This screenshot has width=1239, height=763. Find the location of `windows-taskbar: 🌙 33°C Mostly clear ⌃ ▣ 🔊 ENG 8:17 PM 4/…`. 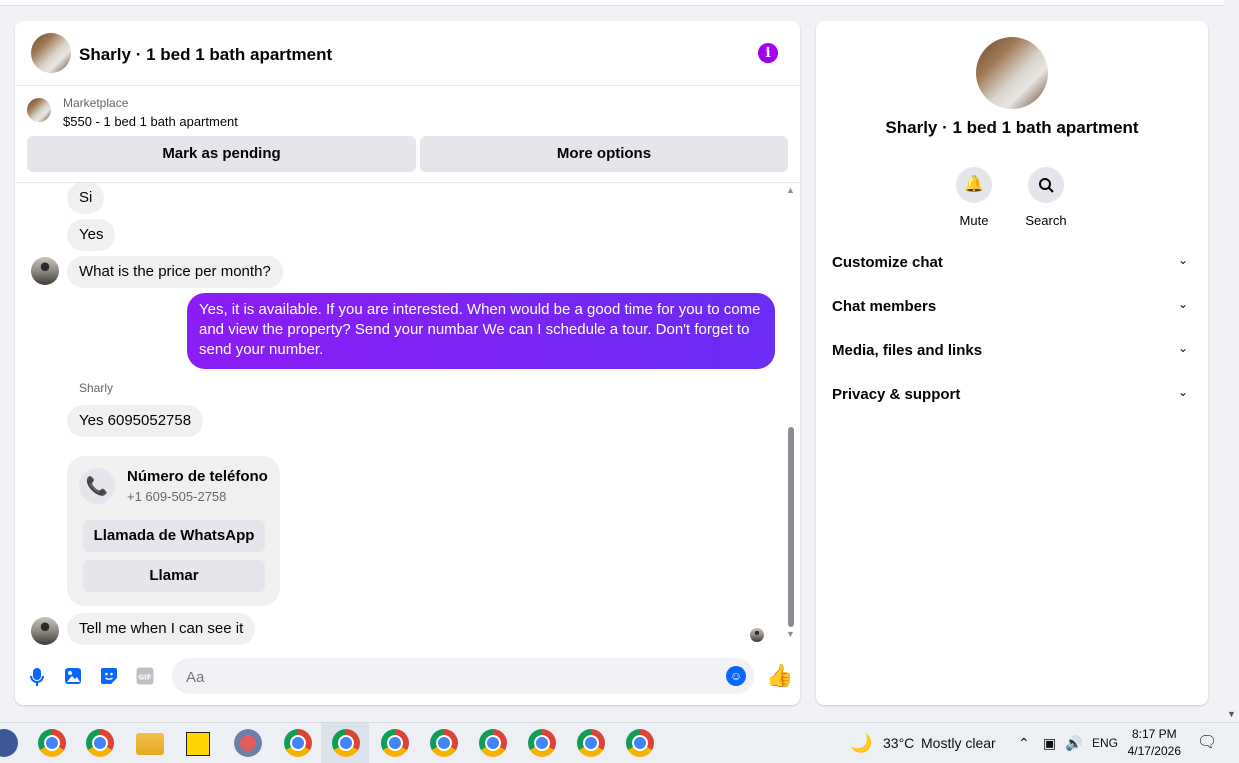

windows-taskbar: 🌙 33°C Mostly clear ⌃ ▣ 🔊 ENG 8:17 PM 4/… is located at coordinates (619, 742).